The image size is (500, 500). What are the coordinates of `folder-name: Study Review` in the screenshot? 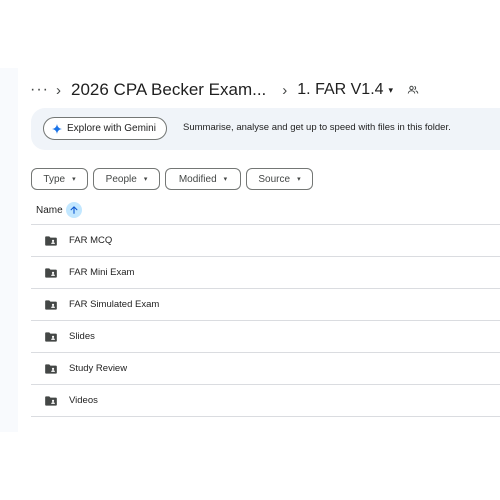 It's located at (98, 368).